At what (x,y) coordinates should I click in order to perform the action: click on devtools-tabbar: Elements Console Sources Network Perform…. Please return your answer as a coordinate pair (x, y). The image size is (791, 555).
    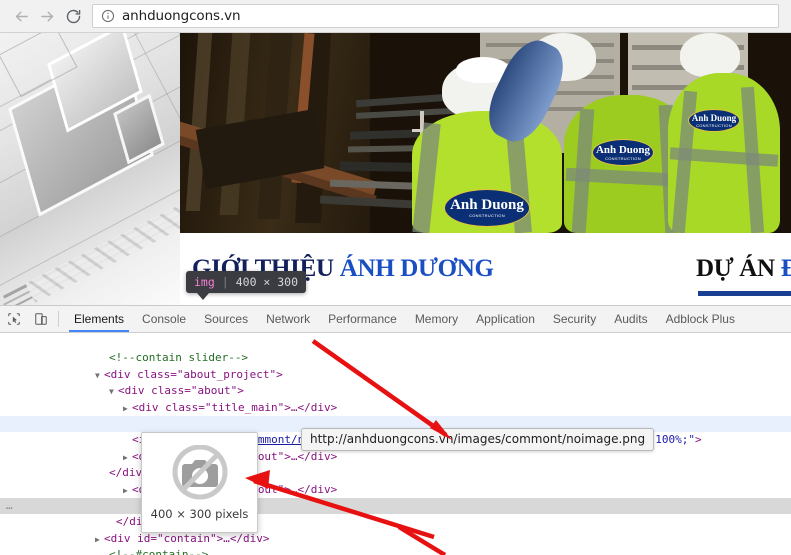
    Looking at the image, I should click on (395, 319).